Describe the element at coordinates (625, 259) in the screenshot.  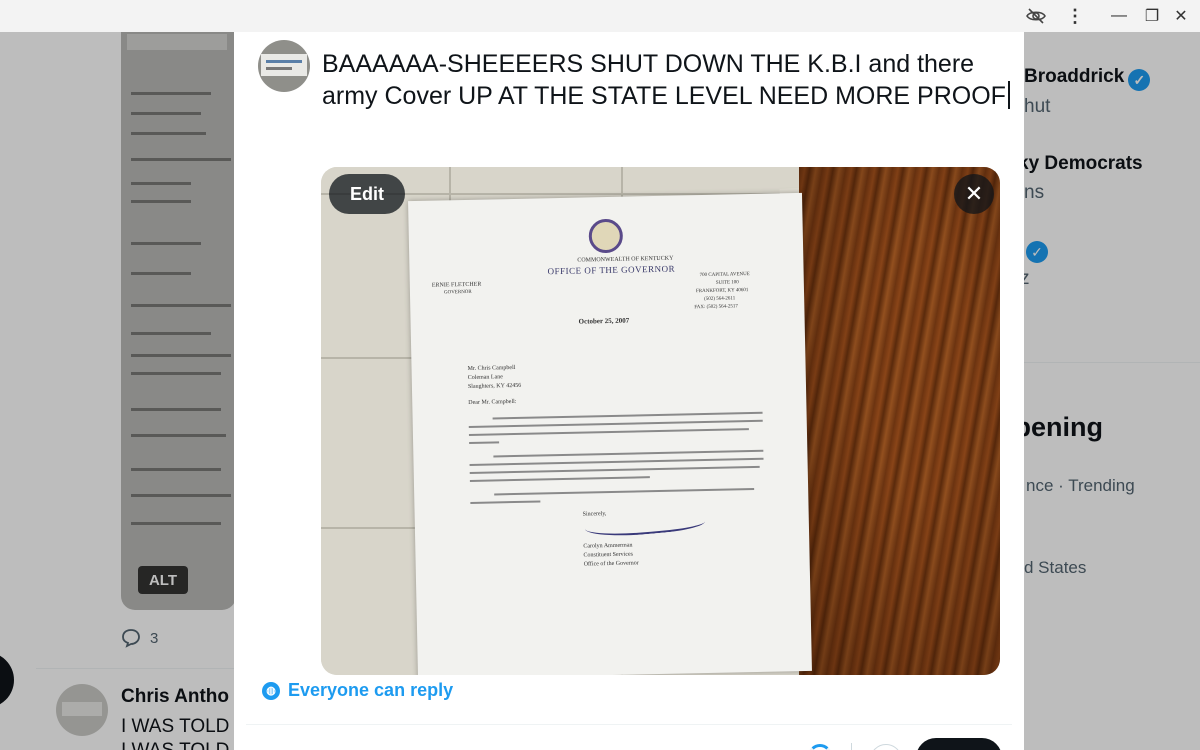
I see `letter-org-line1: COMMONWEALTH OF KENTUCKY` at that location.